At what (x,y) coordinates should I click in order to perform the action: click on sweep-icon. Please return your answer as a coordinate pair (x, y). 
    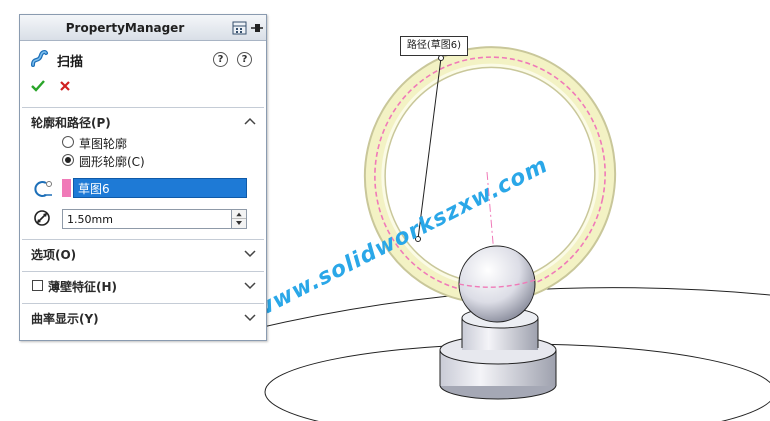
    Looking at the image, I should click on (39, 58).